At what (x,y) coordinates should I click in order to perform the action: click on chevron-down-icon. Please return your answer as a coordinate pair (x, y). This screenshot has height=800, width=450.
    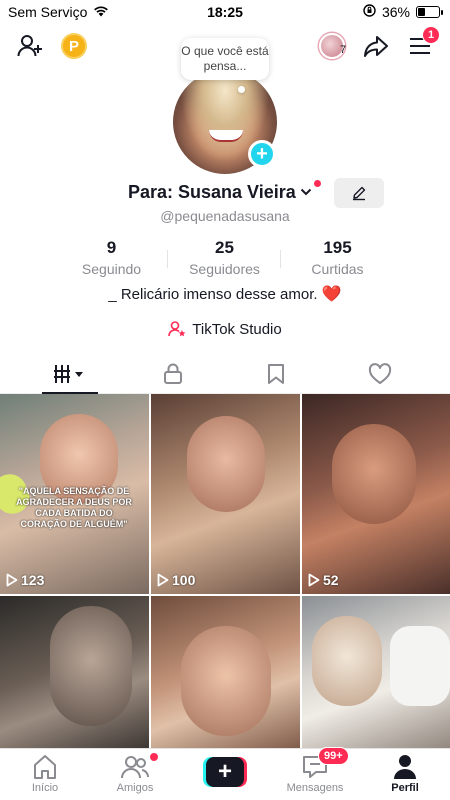
    Looking at the image, I should click on (306, 192).